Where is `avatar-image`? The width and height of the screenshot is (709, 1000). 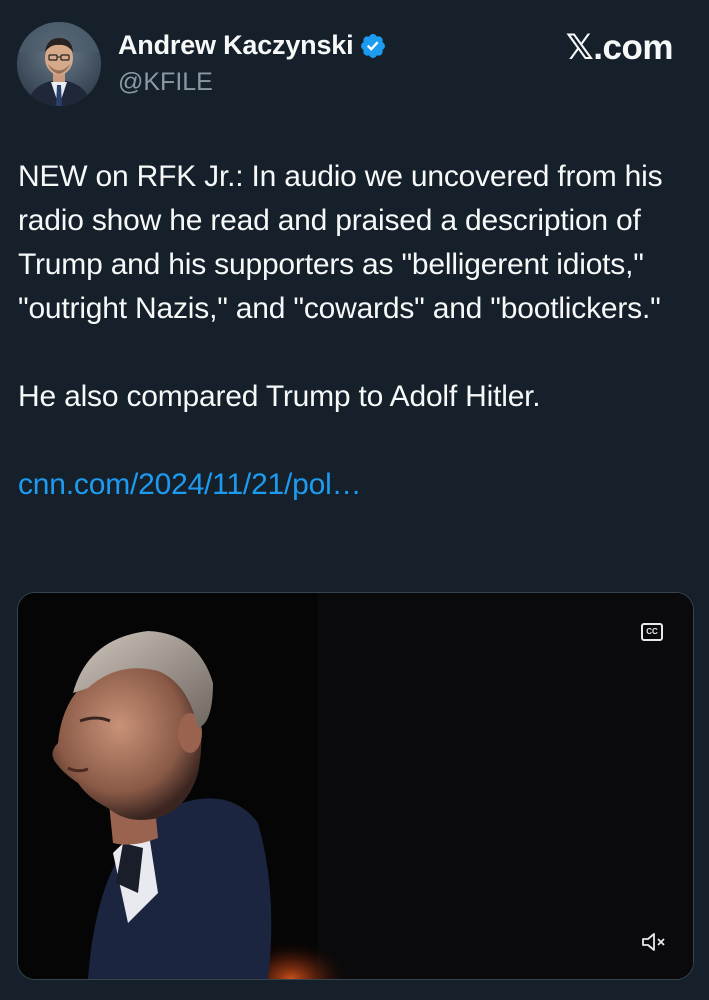
avatar-image is located at coordinates (59, 64).